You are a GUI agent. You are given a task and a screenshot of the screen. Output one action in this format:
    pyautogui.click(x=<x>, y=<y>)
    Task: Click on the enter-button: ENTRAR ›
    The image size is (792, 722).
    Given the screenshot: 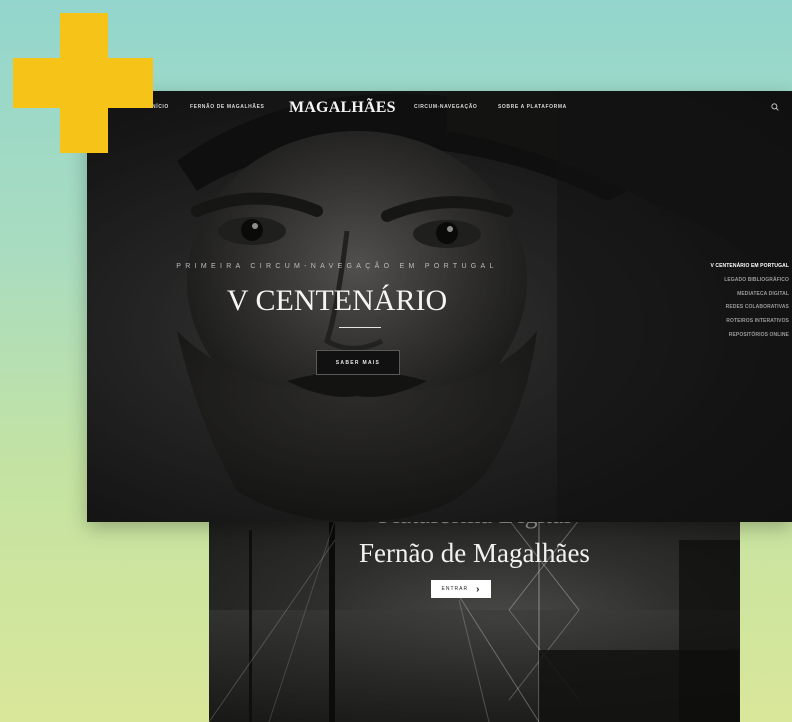 What is the action you would take?
    pyautogui.click(x=461, y=589)
    